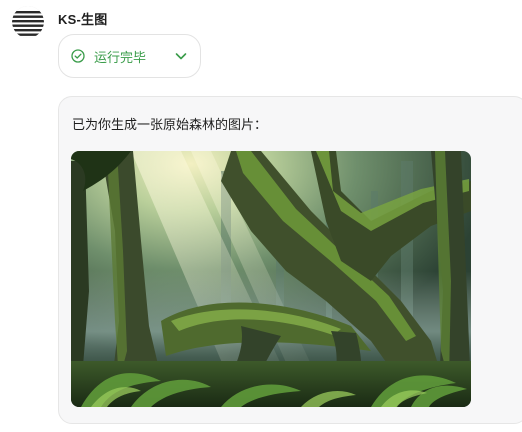 The image size is (522, 432). Describe the element at coordinates (78, 56) in the screenshot. I see `check-circle-icon` at that location.